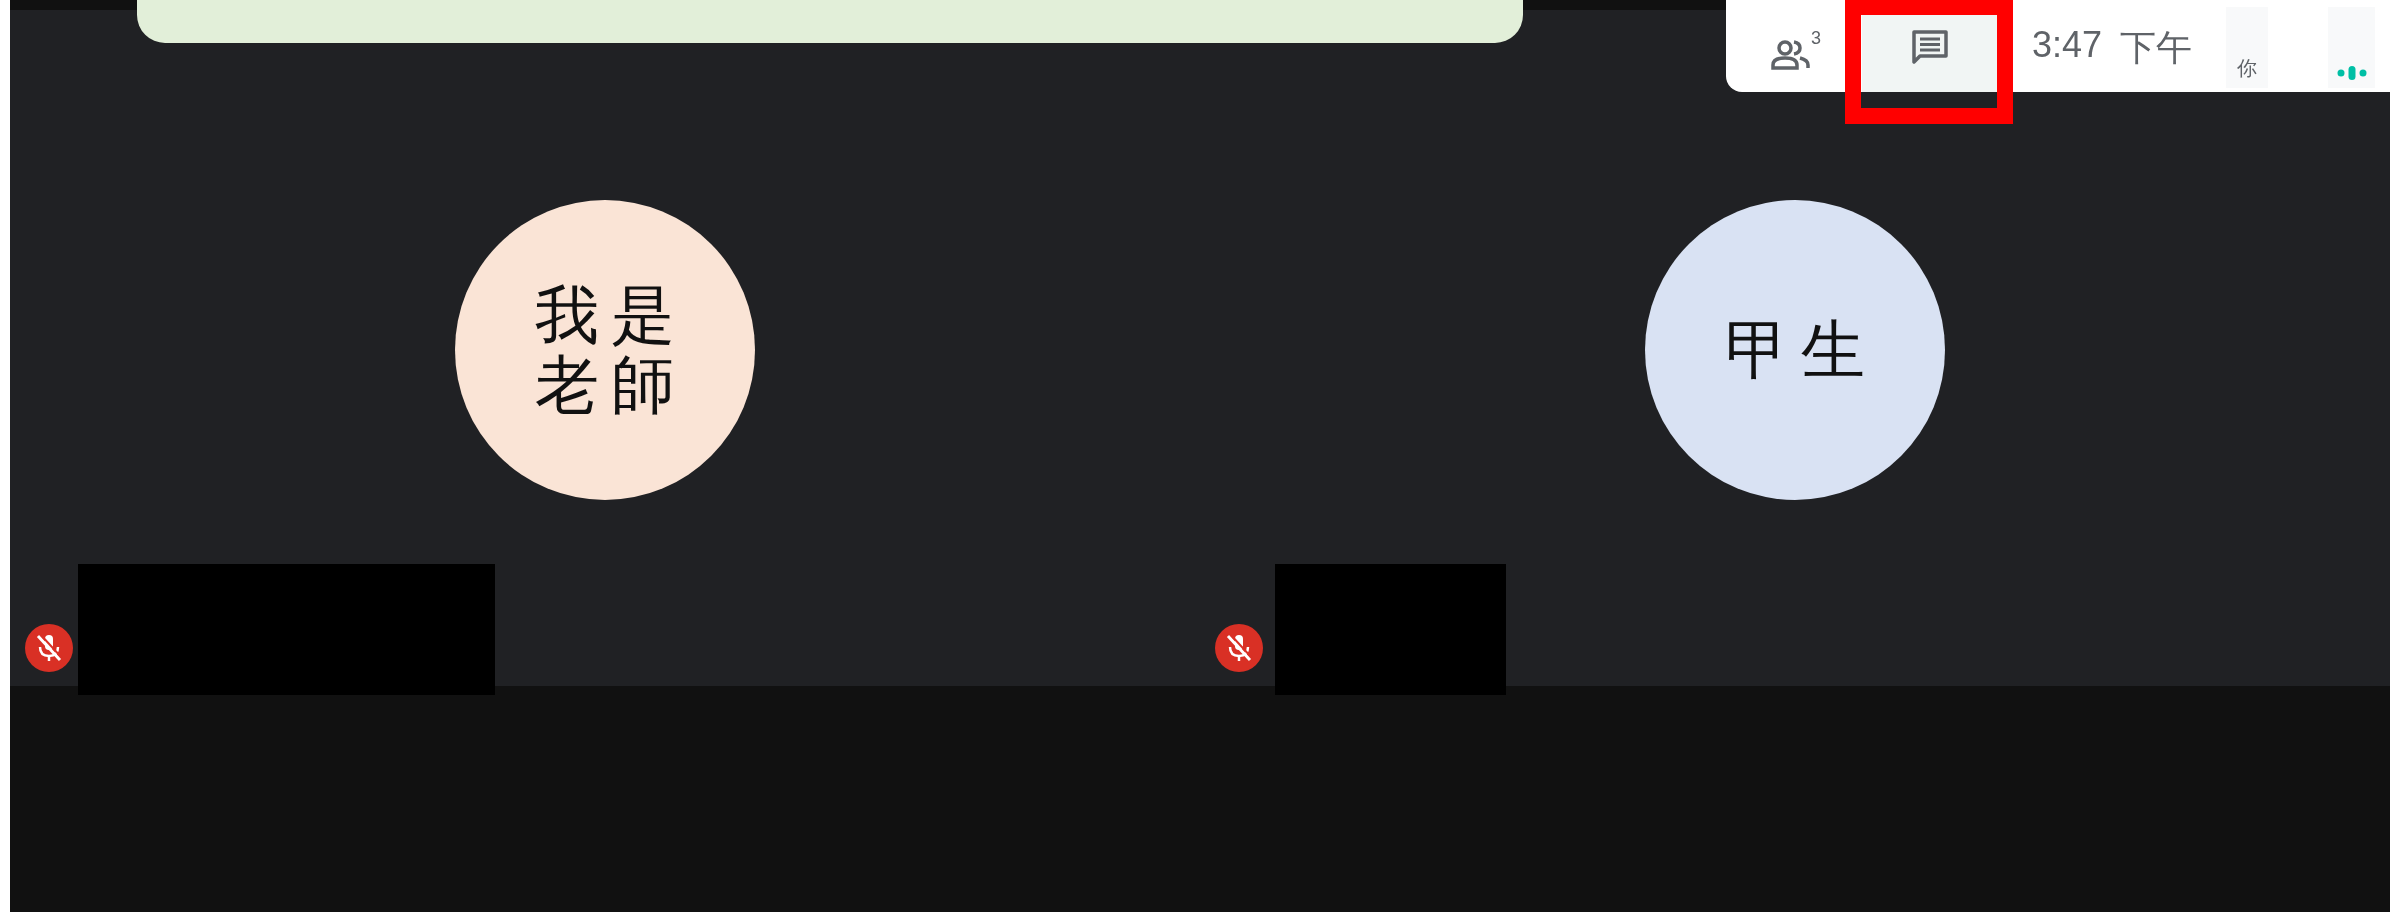 The image size is (2396, 912). What do you see at coordinates (2156, 48) in the screenshot?
I see `clock-period: 下午` at bounding box center [2156, 48].